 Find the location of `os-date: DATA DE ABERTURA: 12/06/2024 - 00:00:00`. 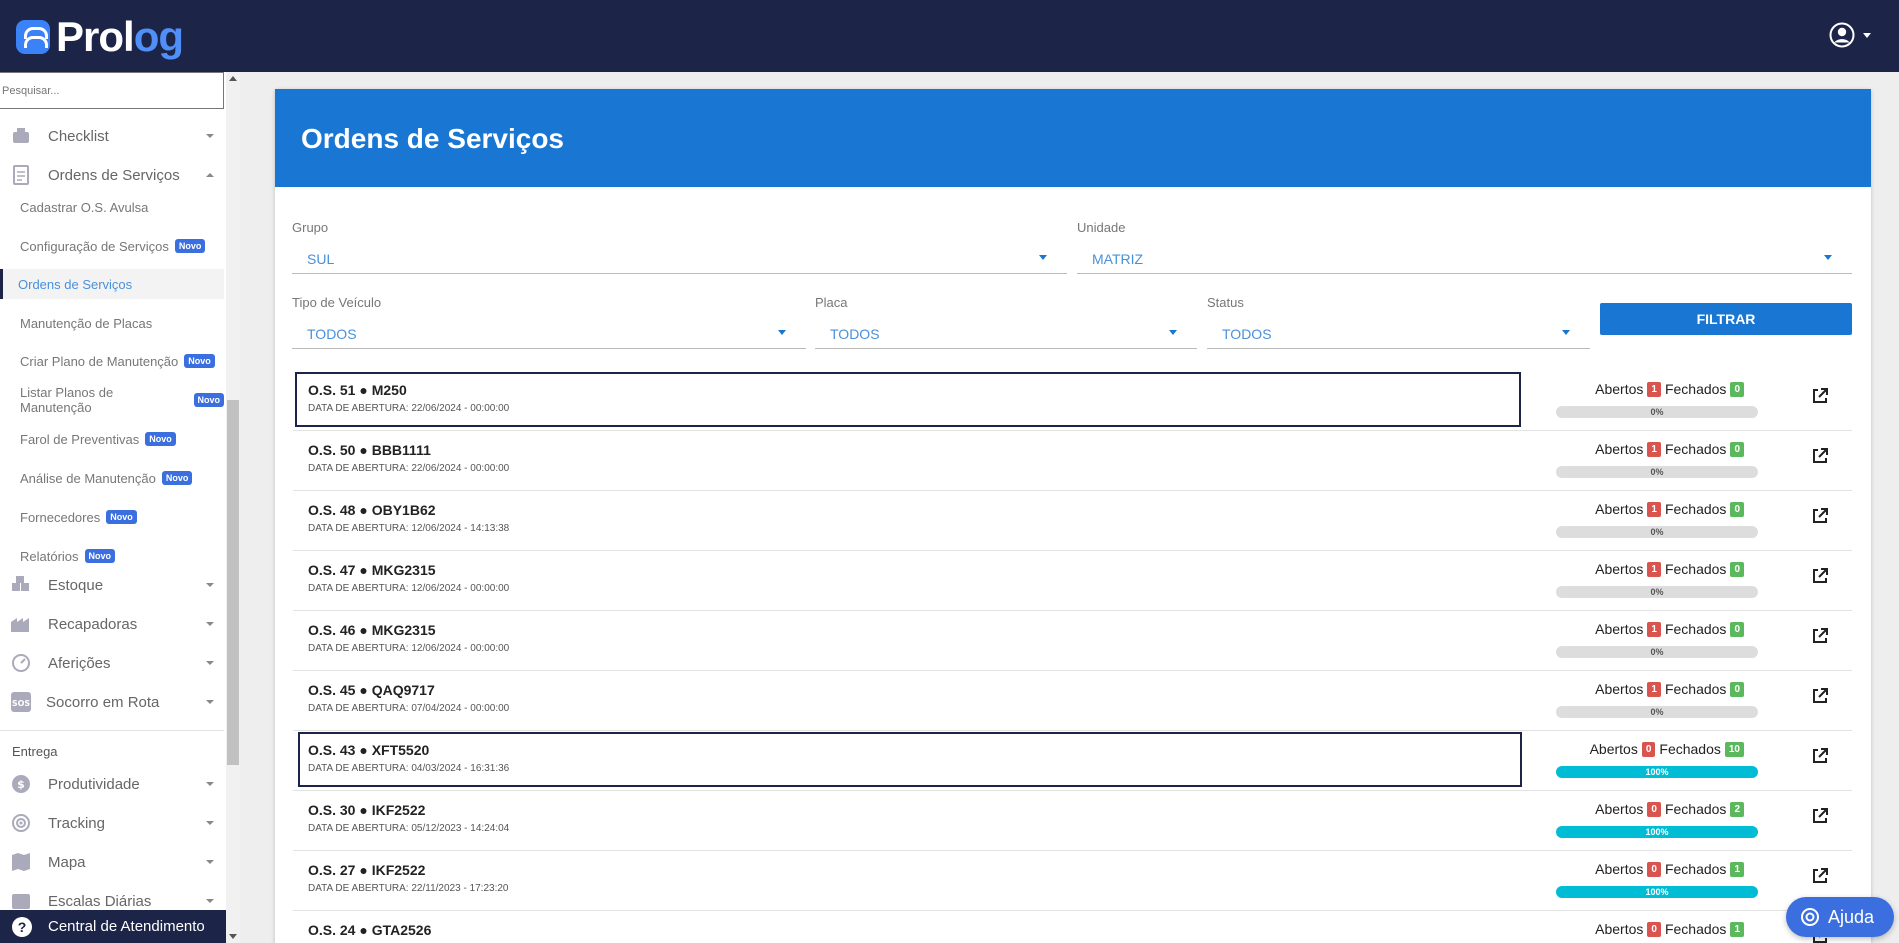

os-date: DATA DE ABERTURA: 12/06/2024 - 00:00:00 is located at coordinates (409, 588).